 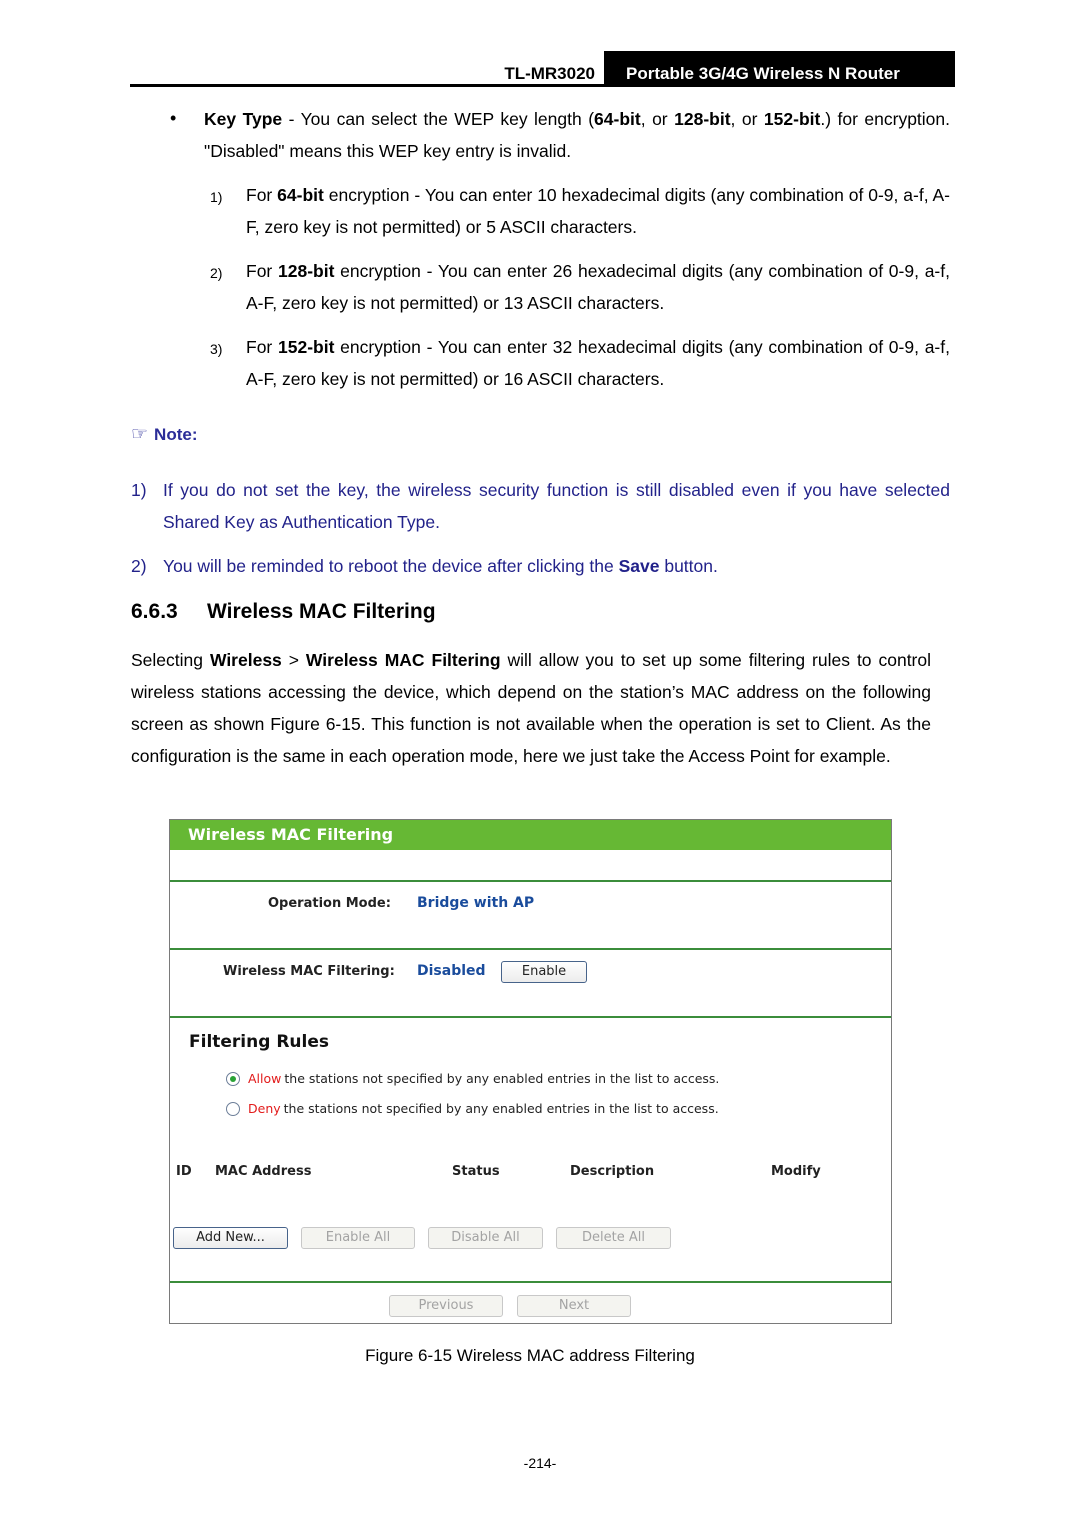 What do you see at coordinates (540, 1463) in the screenshot?
I see `page-number: -214-` at bounding box center [540, 1463].